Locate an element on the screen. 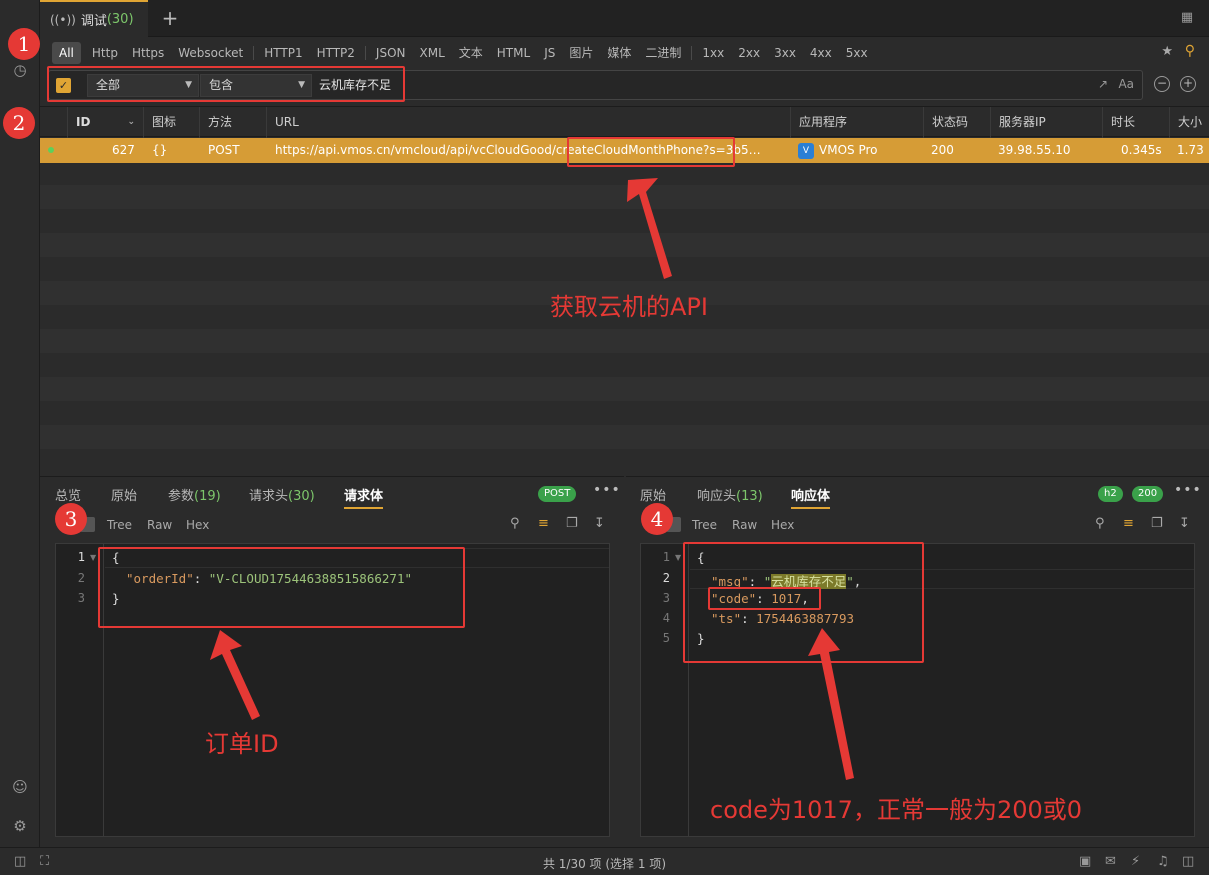 This screenshot has height=875, width=1209. column-server-ip: 服务器IP is located at coordinates (1046, 122).